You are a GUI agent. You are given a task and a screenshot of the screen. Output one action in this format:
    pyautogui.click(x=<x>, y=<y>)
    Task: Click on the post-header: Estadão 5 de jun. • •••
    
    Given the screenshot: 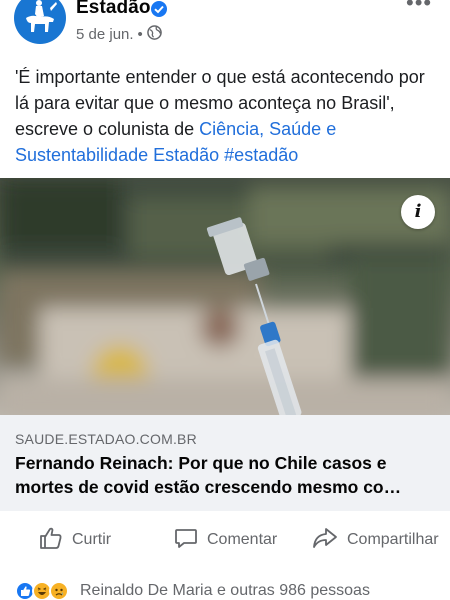 What is the action you would take?
    pyautogui.click(x=225, y=30)
    